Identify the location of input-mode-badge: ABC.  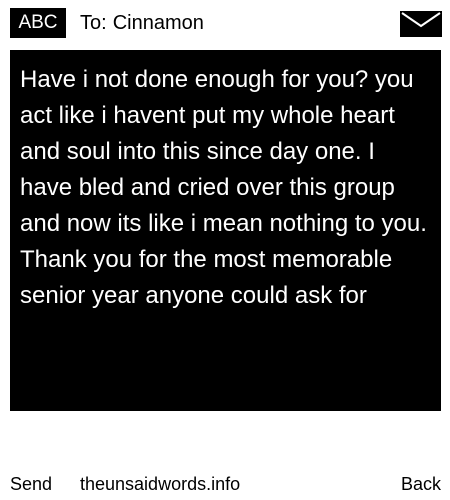
(38, 23).